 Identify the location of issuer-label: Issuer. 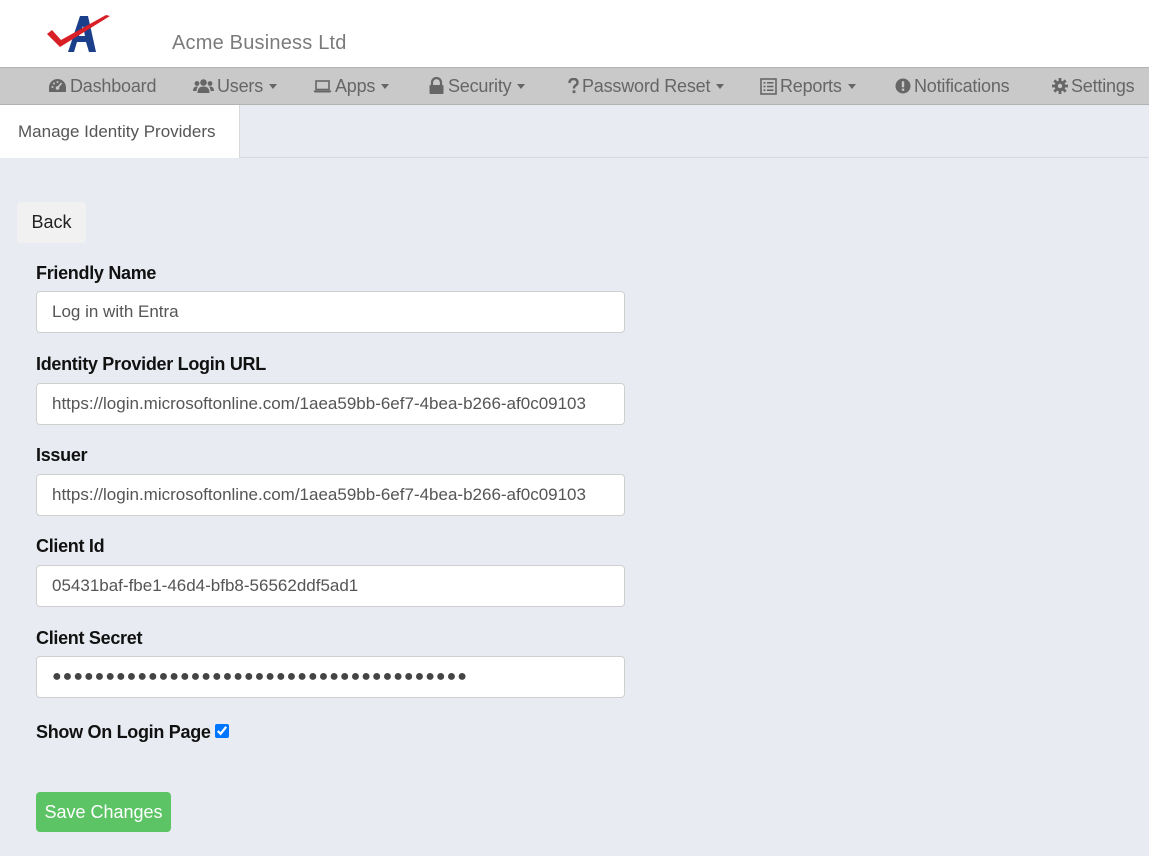
(62, 455).